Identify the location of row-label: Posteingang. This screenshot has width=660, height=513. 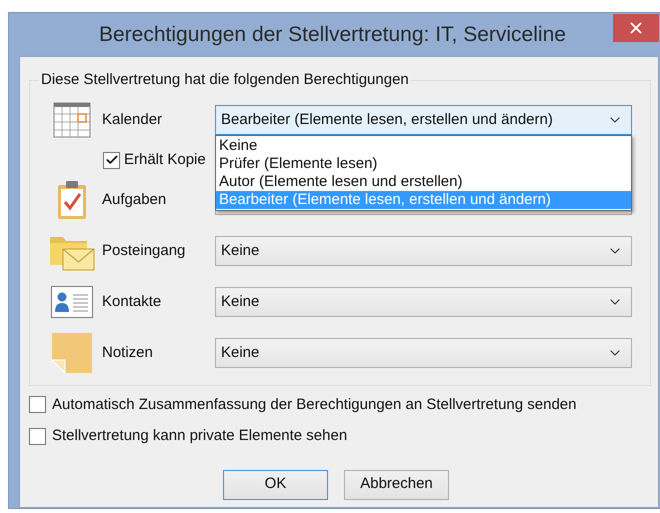
(144, 250).